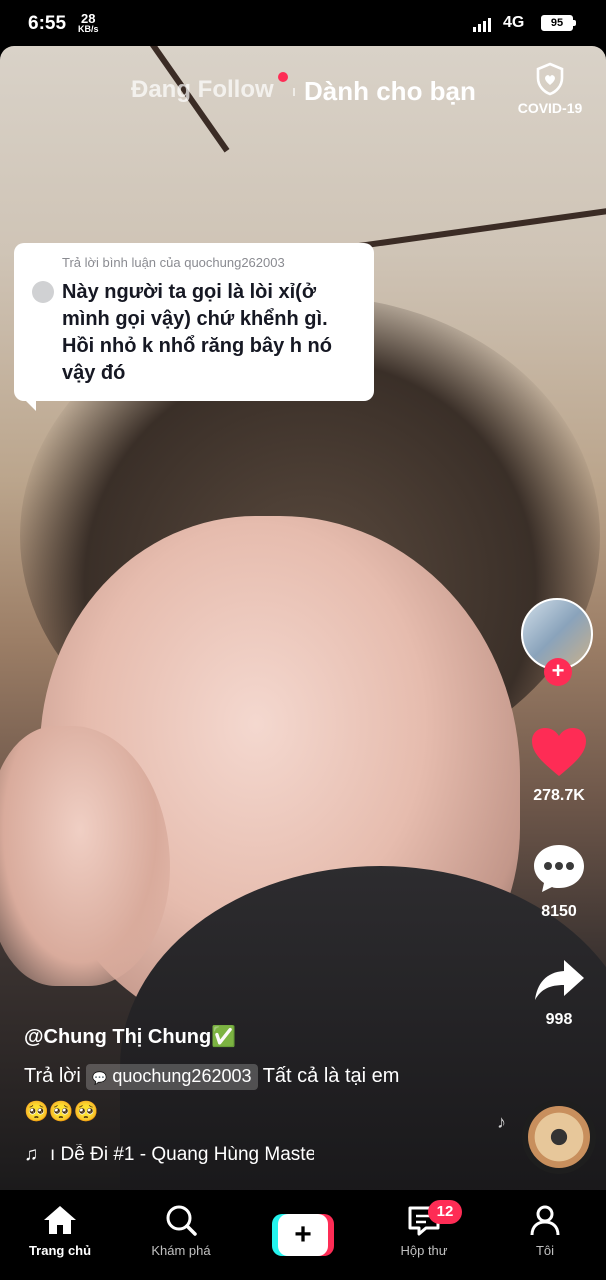 The image size is (606, 1280). Describe the element at coordinates (294, 92) in the screenshot. I see `tab-separator` at that location.